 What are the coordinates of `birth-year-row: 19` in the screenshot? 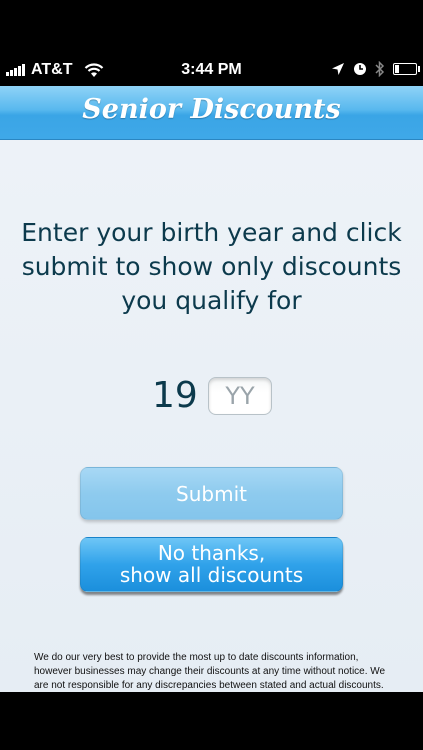 It's located at (211, 396).